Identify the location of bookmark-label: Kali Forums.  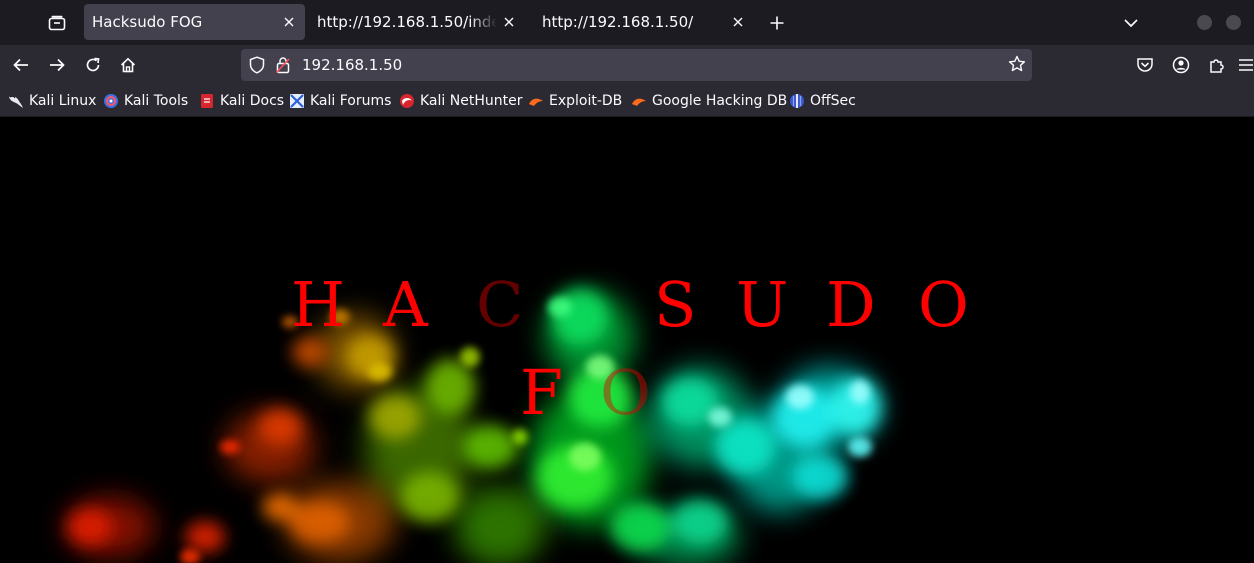
(351, 101).